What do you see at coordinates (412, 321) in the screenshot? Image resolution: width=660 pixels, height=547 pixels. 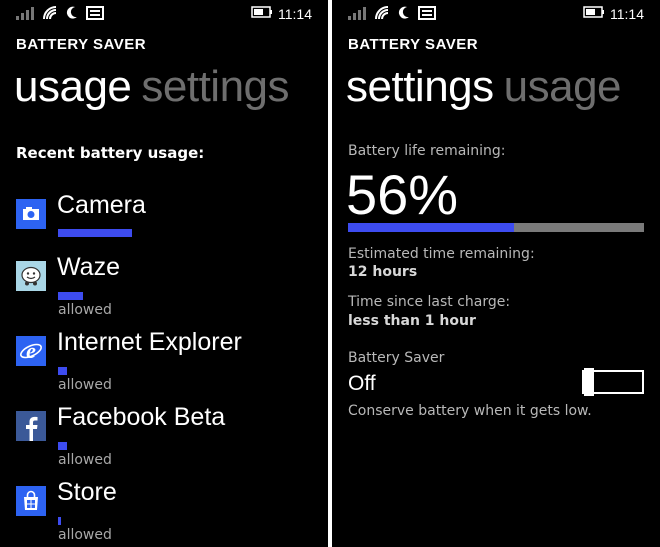 I see `since-charge-value: less than 1 hour` at bounding box center [412, 321].